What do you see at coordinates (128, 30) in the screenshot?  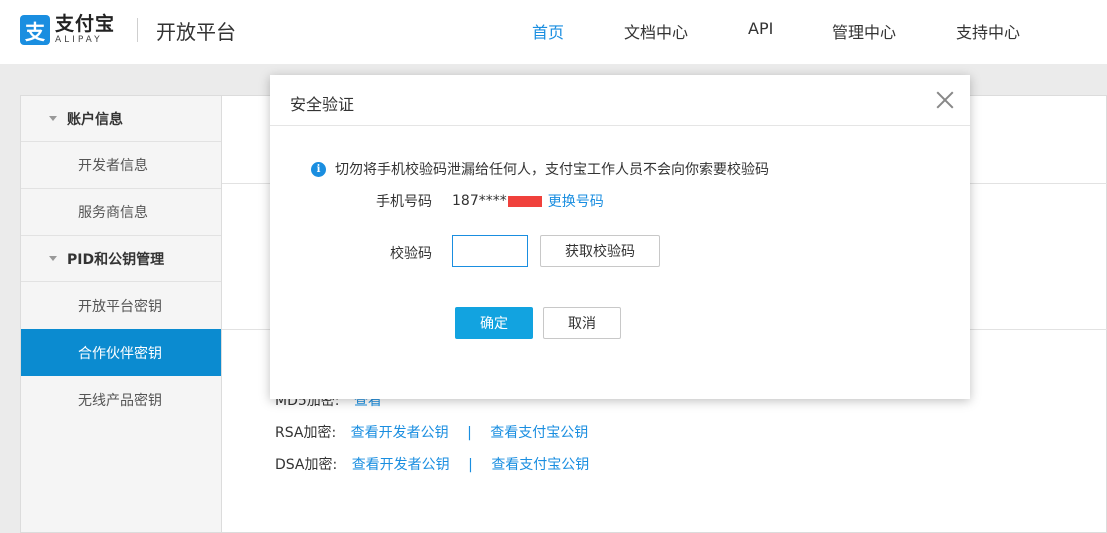 I see `alipay-logo: 支 支付宝 ALIPAY 开放平台` at bounding box center [128, 30].